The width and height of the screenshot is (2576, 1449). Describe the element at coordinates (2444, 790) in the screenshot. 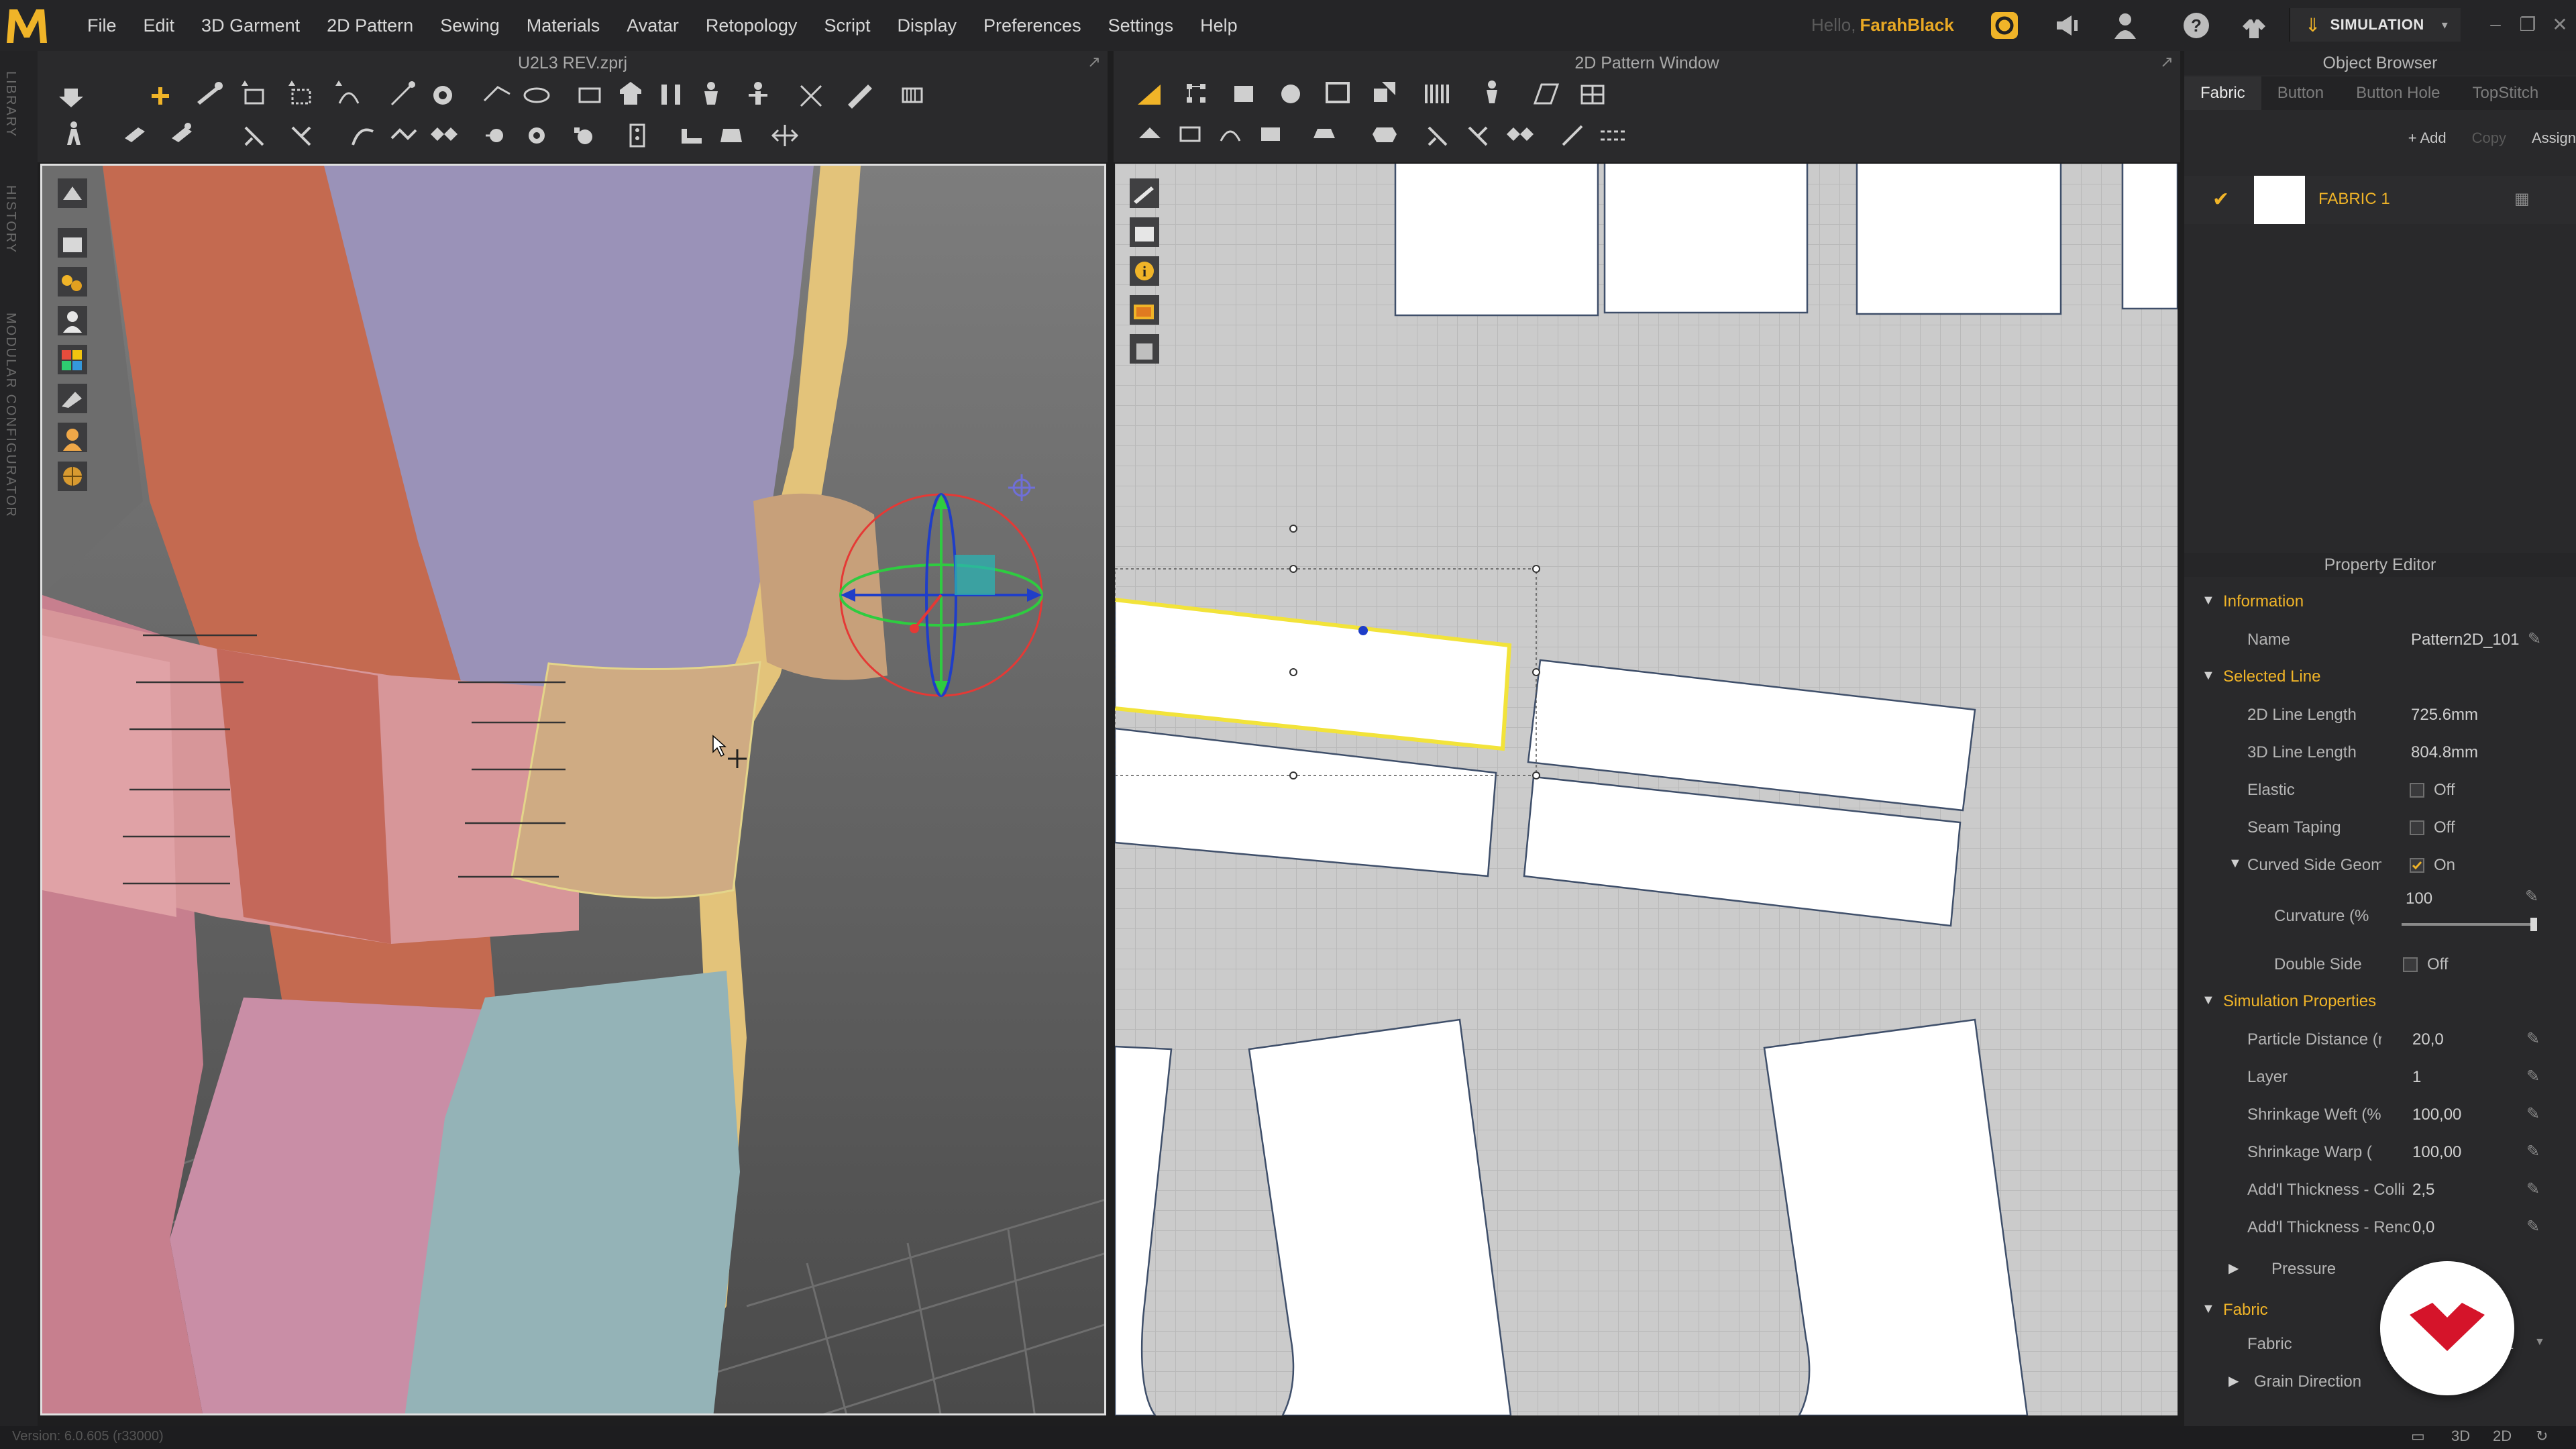

I see `prop-value: Off` at that location.